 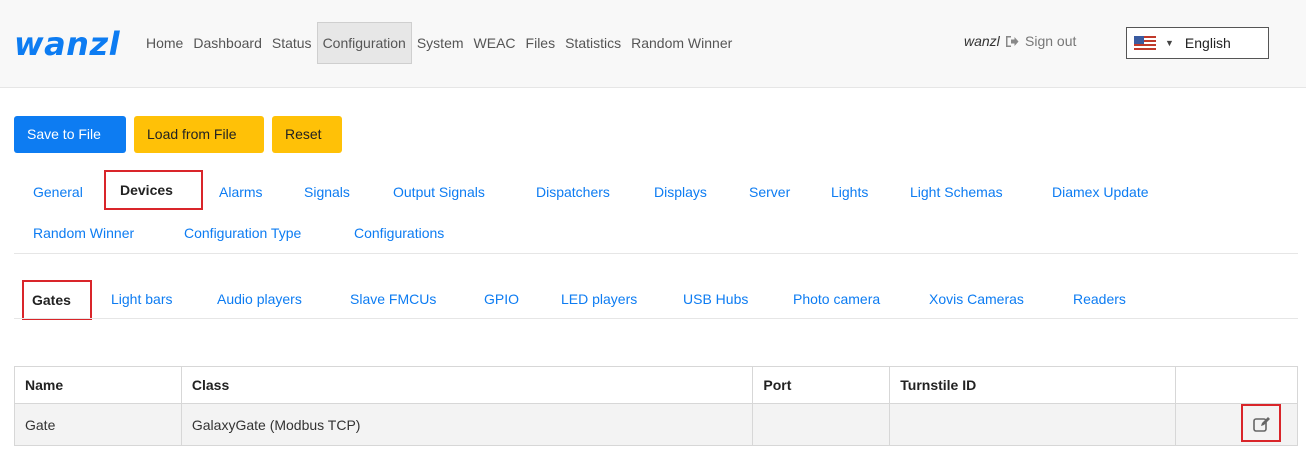 What do you see at coordinates (327, 192) in the screenshot?
I see `tab-signals: Signals` at bounding box center [327, 192].